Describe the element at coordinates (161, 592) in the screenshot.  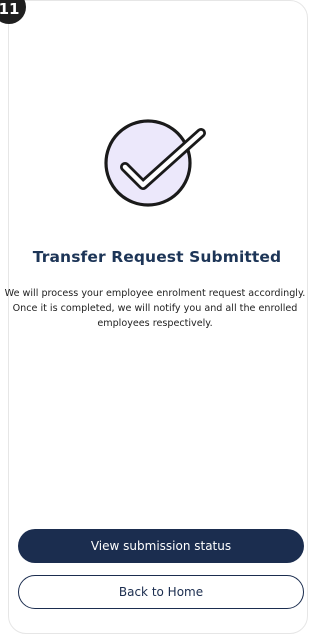
I see `back-to-home-button: Back to Home` at that location.